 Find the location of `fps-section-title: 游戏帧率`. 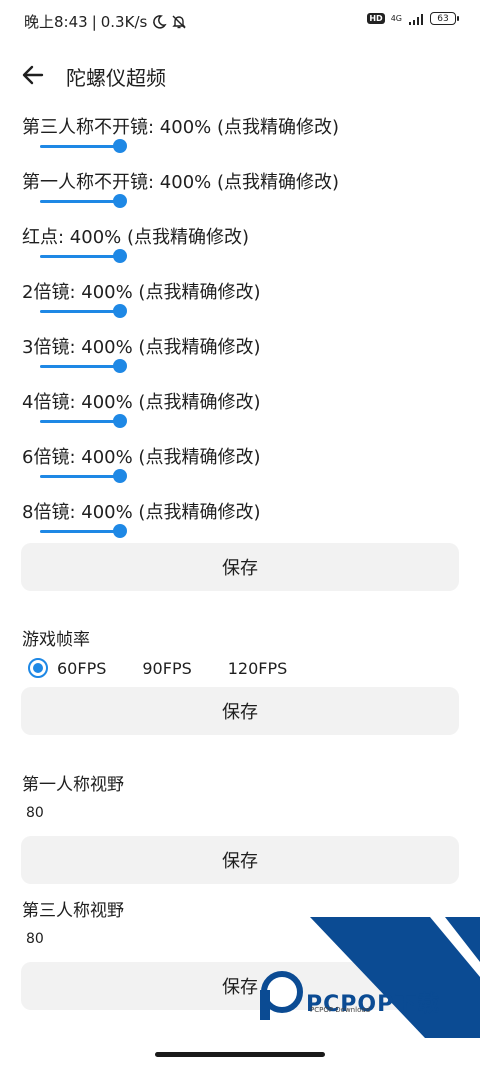

fps-section-title: 游戏帧率 is located at coordinates (56, 640).